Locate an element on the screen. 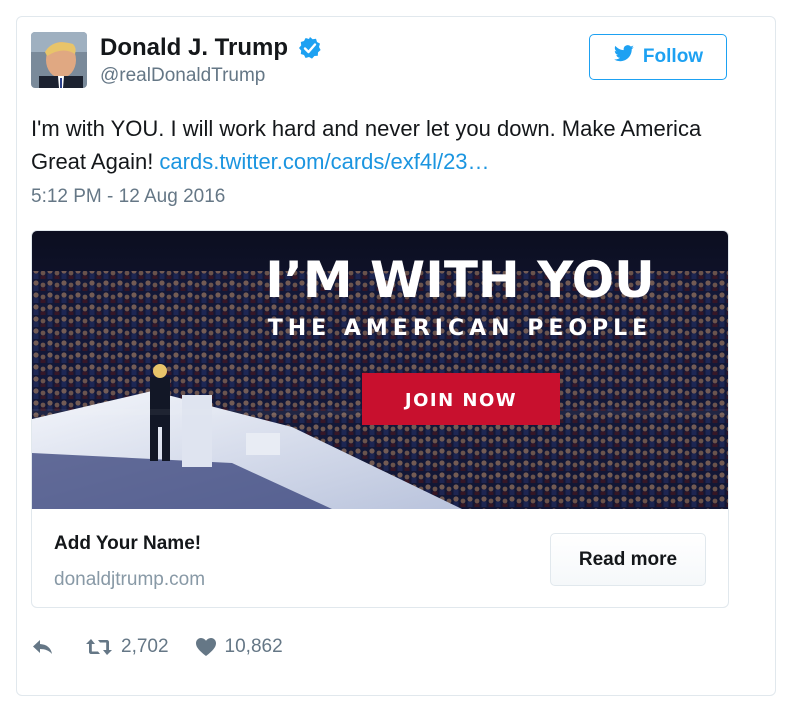 This screenshot has width=799, height=714. reply-button is located at coordinates (43, 647).